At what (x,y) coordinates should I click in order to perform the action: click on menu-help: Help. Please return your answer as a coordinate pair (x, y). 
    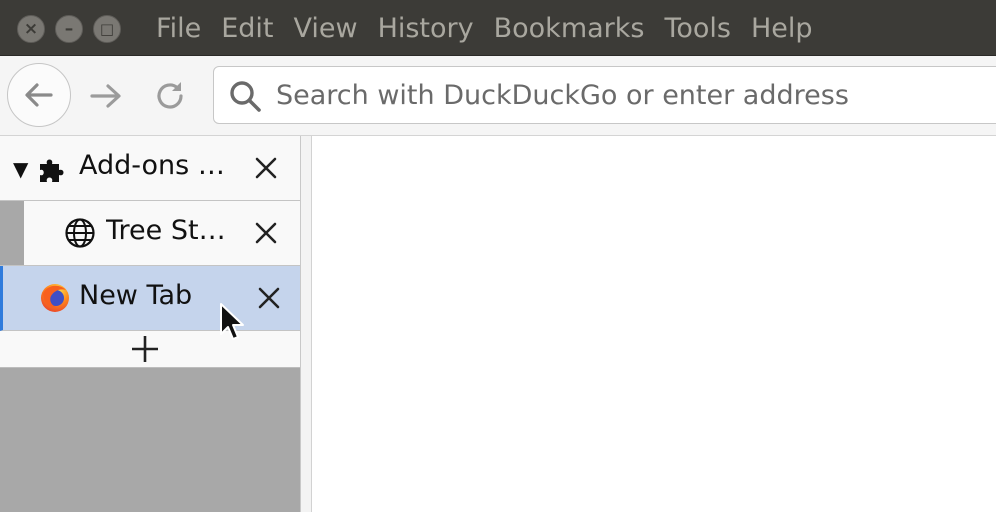
    Looking at the image, I should click on (782, 28).